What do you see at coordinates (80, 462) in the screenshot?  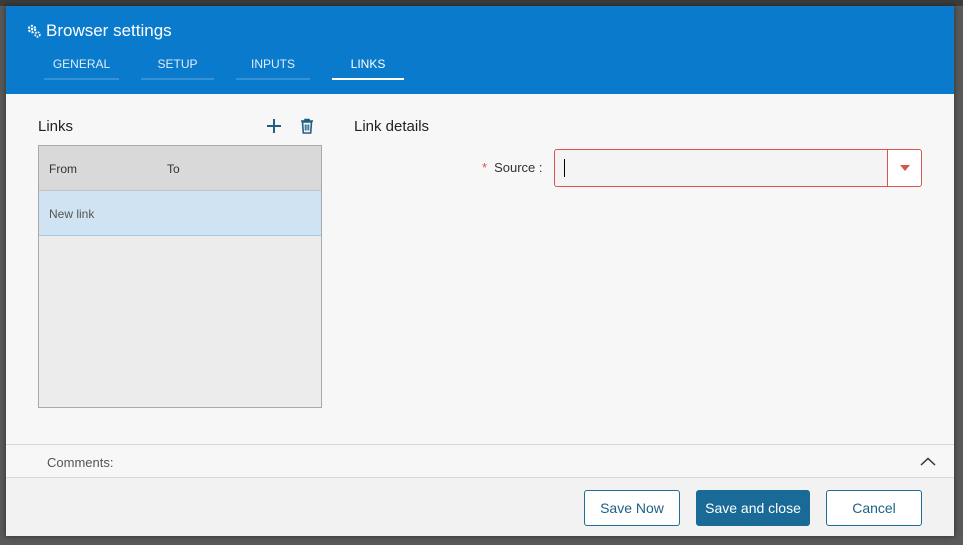 I see `comments-label: Comments:` at bounding box center [80, 462].